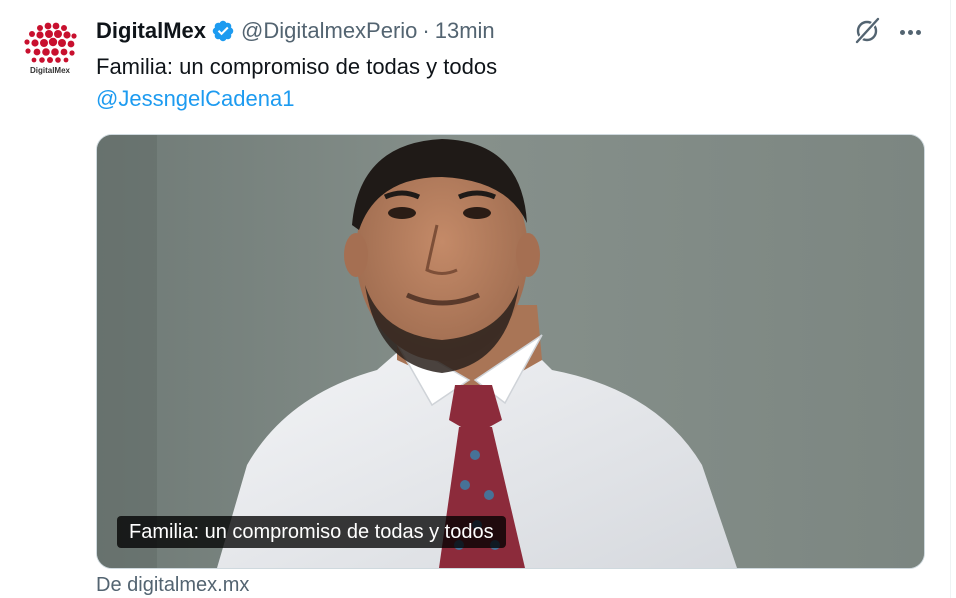 The image size is (956, 598). I want to click on more-options-icon, so click(910, 32).